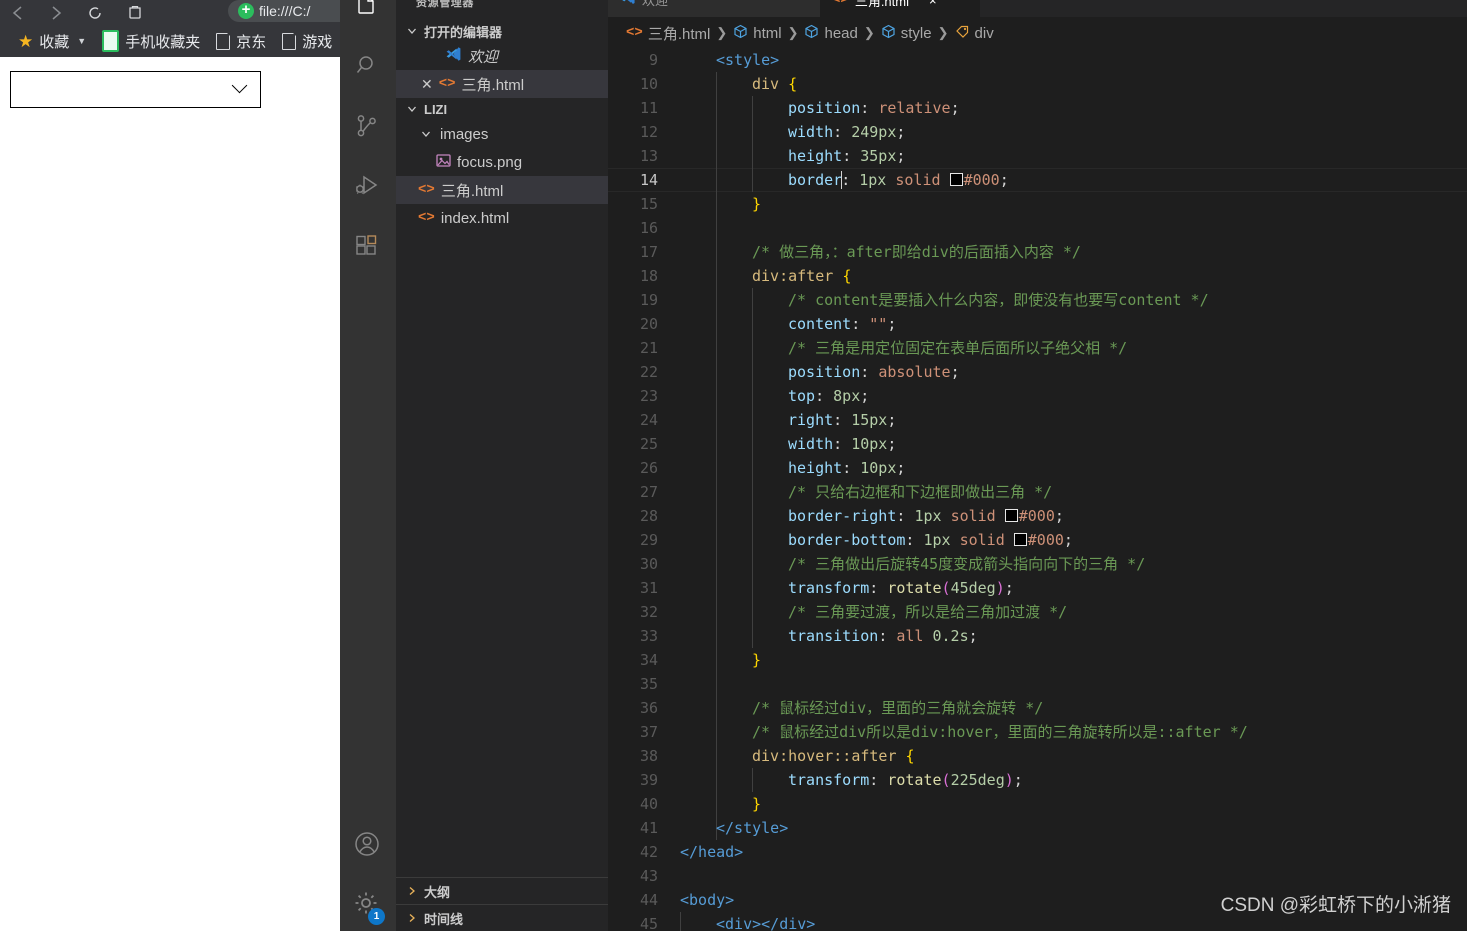 Image resolution: width=1467 pixels, height=931 pixels. I want to click on code-line: 17 /* 做三角，：after即给div的后面插入内容 */, so click(1037, 252).